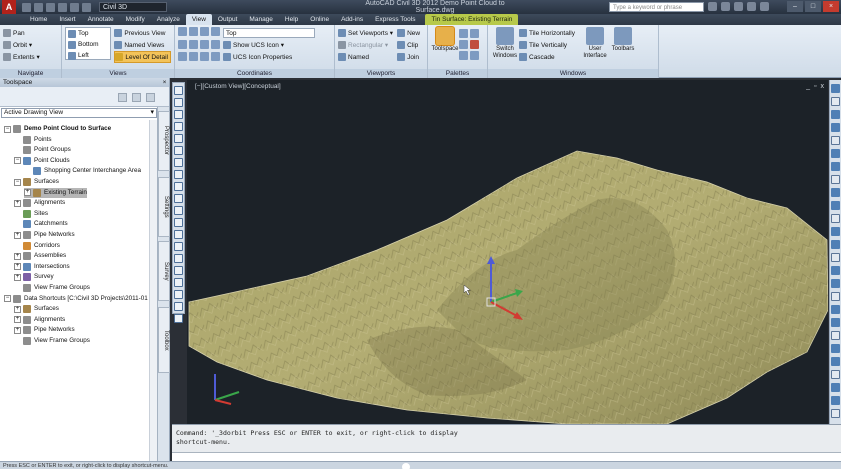  I want to click on toolspace-view-icon, so click(122, 97).